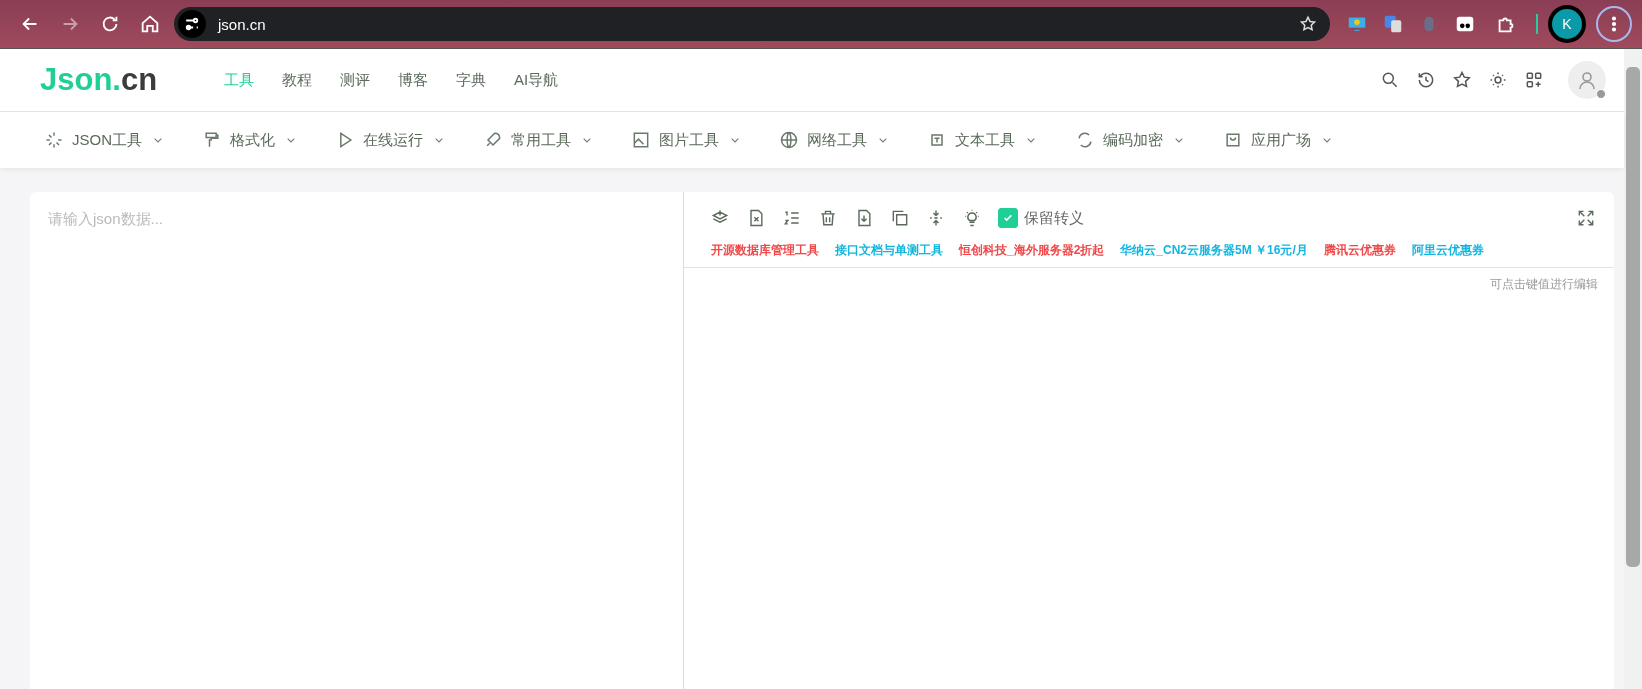  What do you see at coordinates (1544, 284) in the screenshot?
I see `edit-hint: 可点击键值进行编辑` at bounding box center [1544, 284].